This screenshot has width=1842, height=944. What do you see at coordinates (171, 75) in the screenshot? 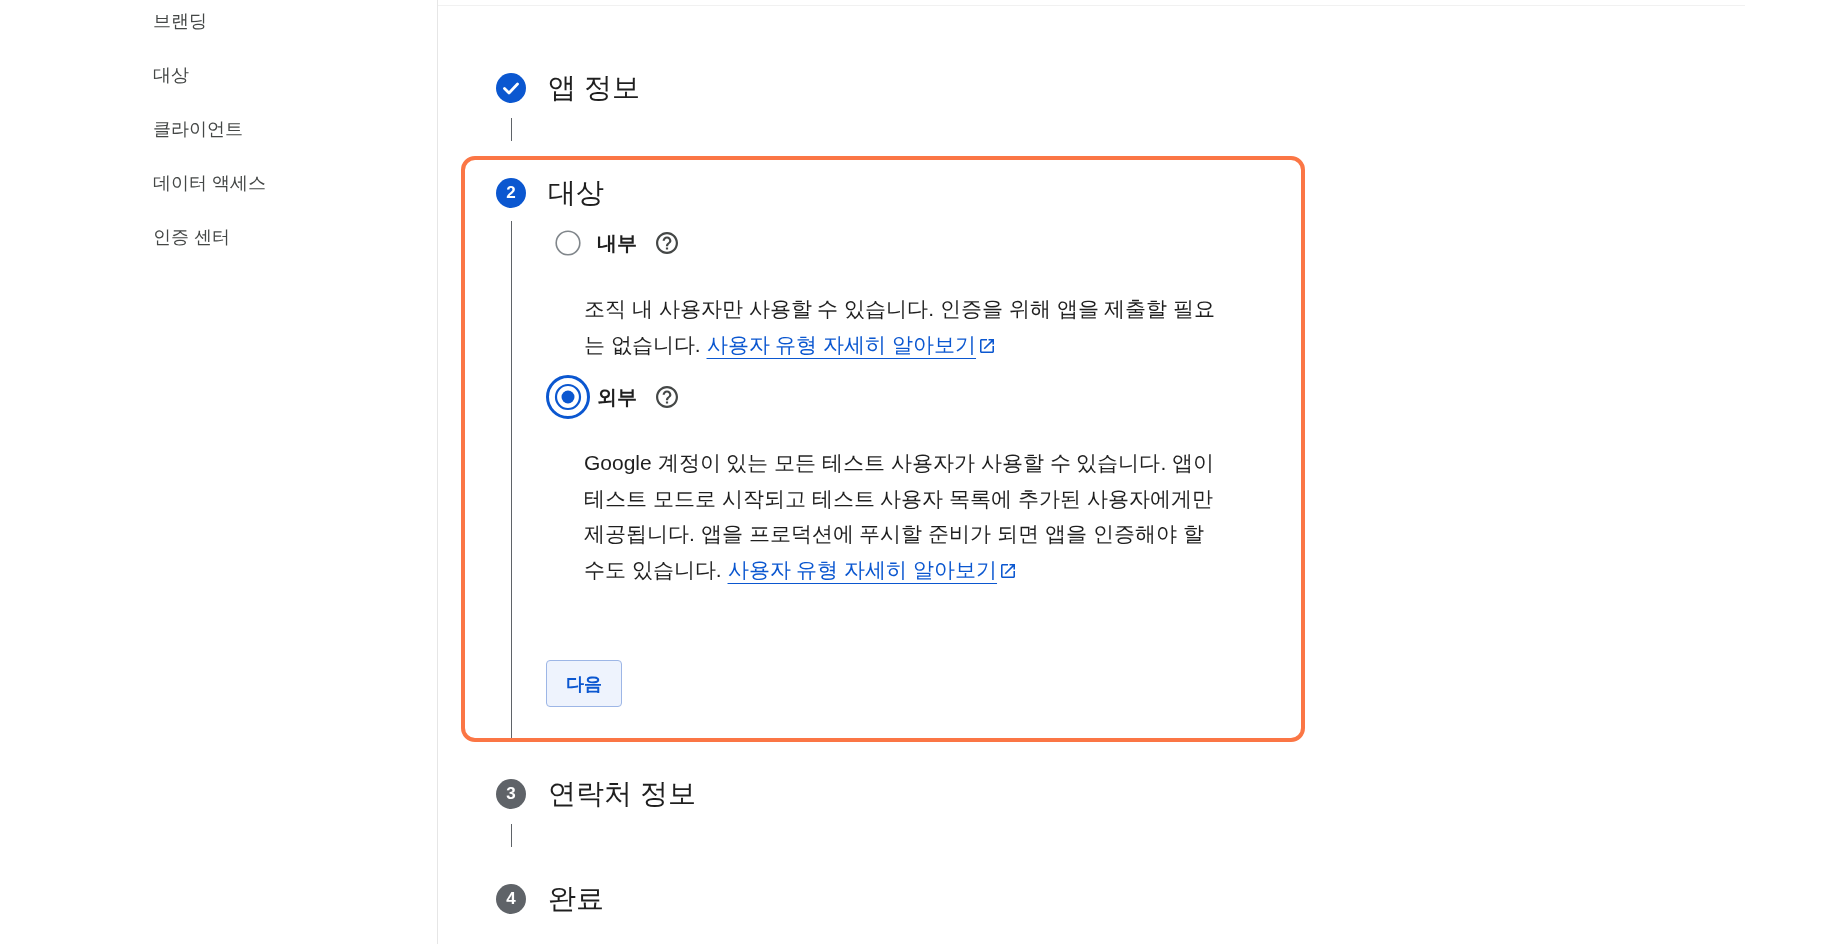
I see `sidebar-item: 대상` at bounding box center [171, 75].